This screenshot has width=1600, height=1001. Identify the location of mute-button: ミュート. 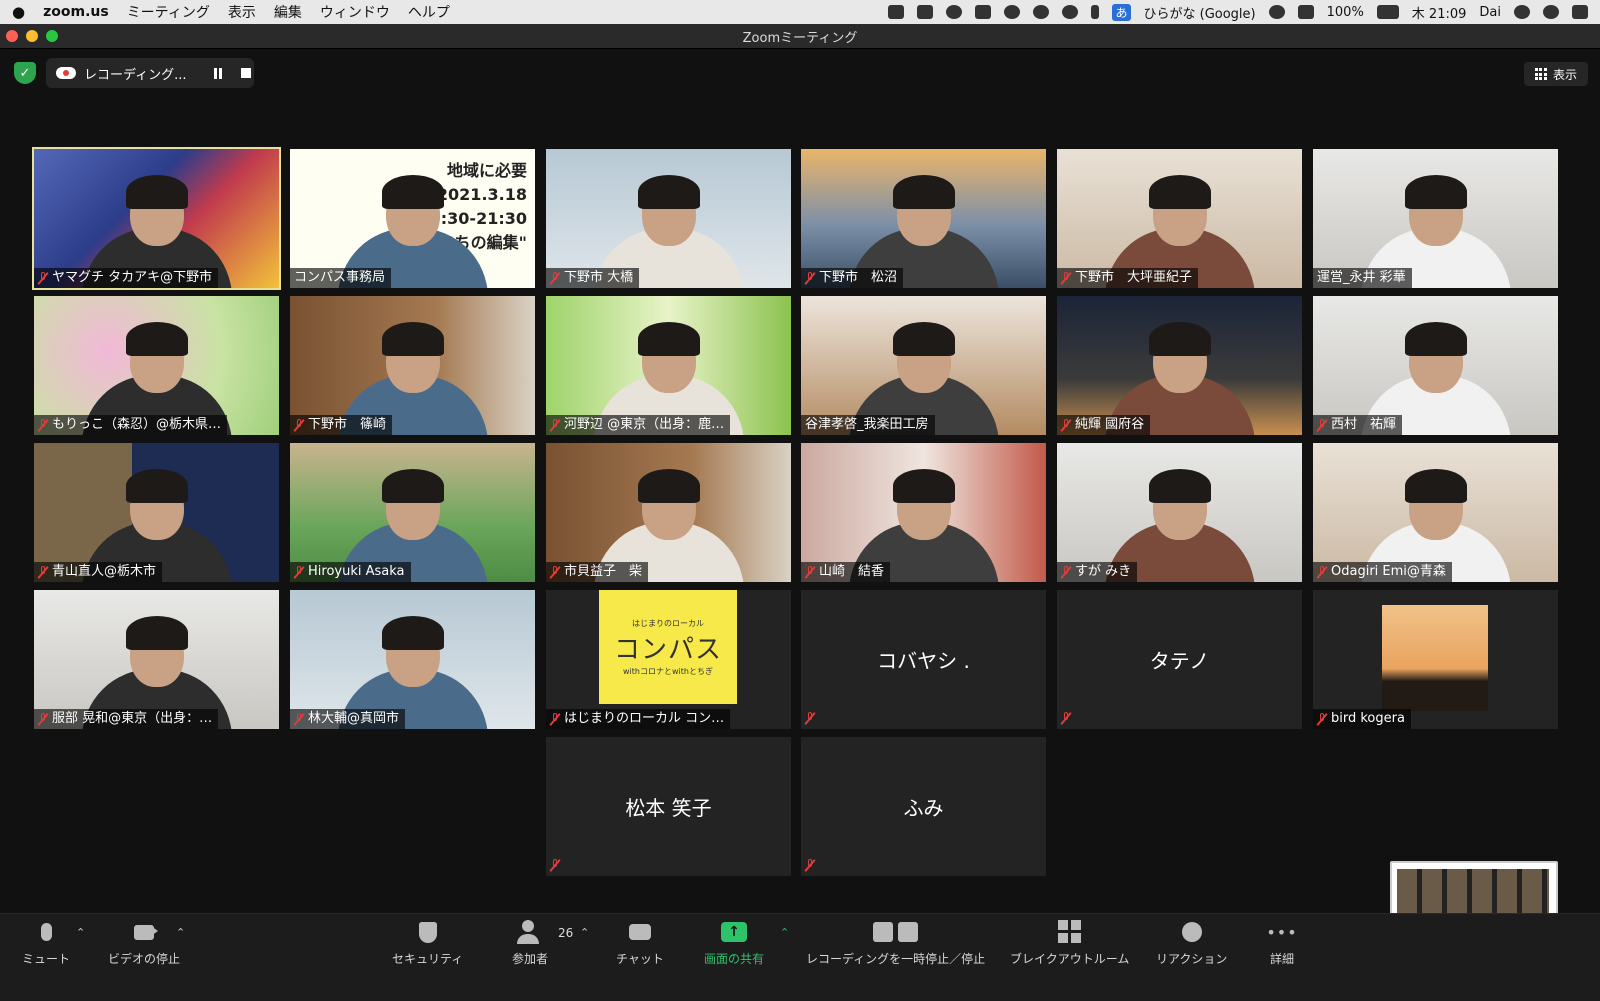
(46, 943).